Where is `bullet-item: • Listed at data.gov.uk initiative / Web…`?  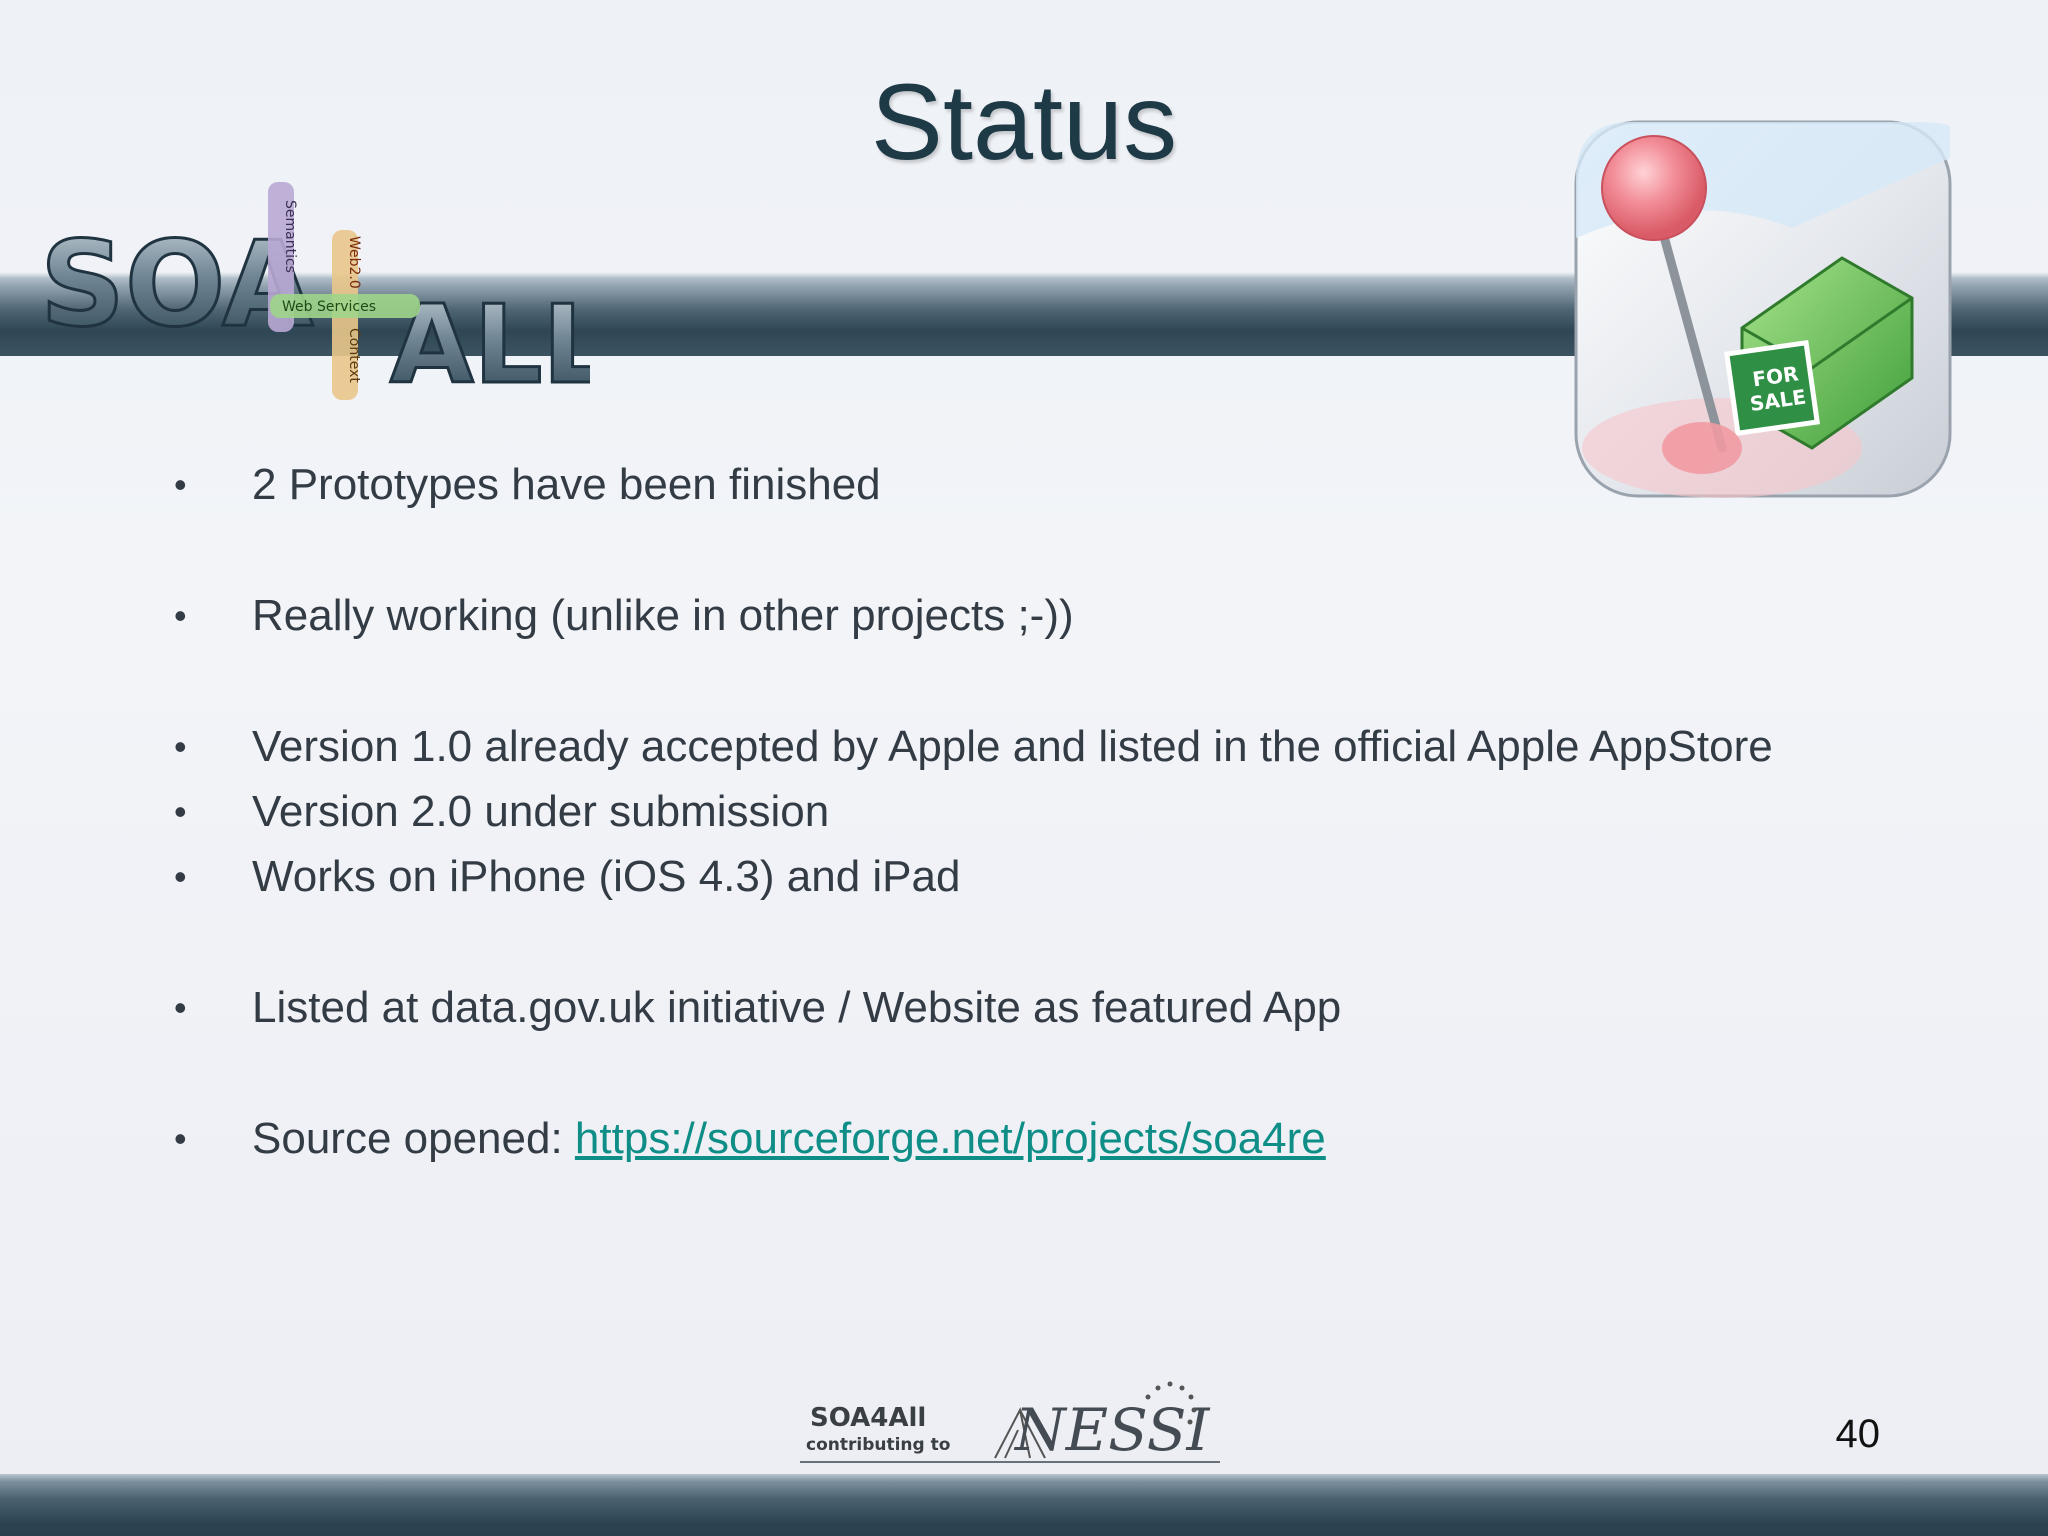 bullet-item: • Listed at data.gov.uk initiative / Web… is located at coordinates (1070, 1007).